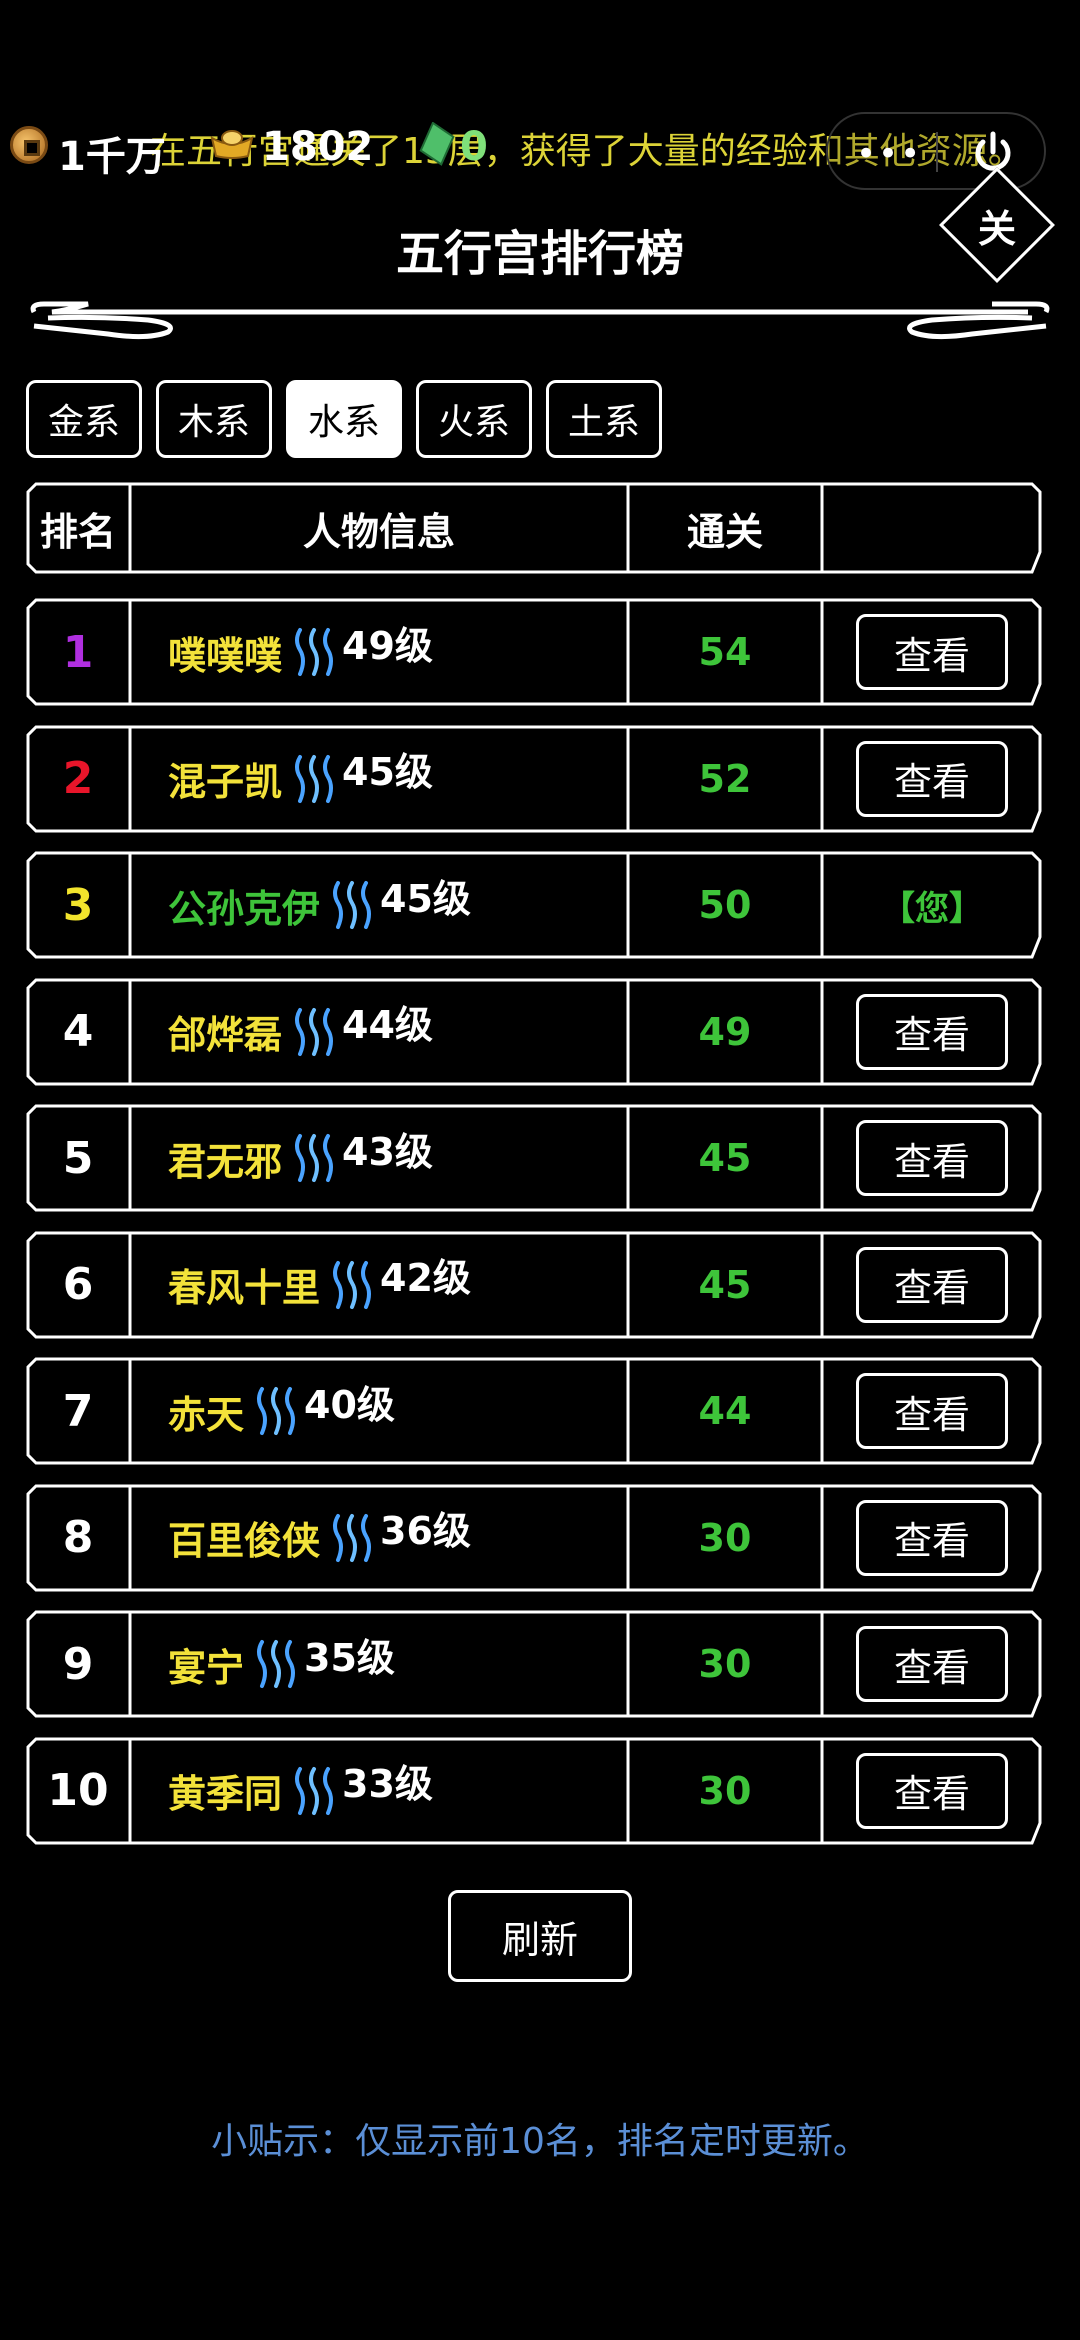  What do you see at coordinates (225, 782) in the screenshot?
I see `player-name: 混子凯` at bounding box center [225, 782].